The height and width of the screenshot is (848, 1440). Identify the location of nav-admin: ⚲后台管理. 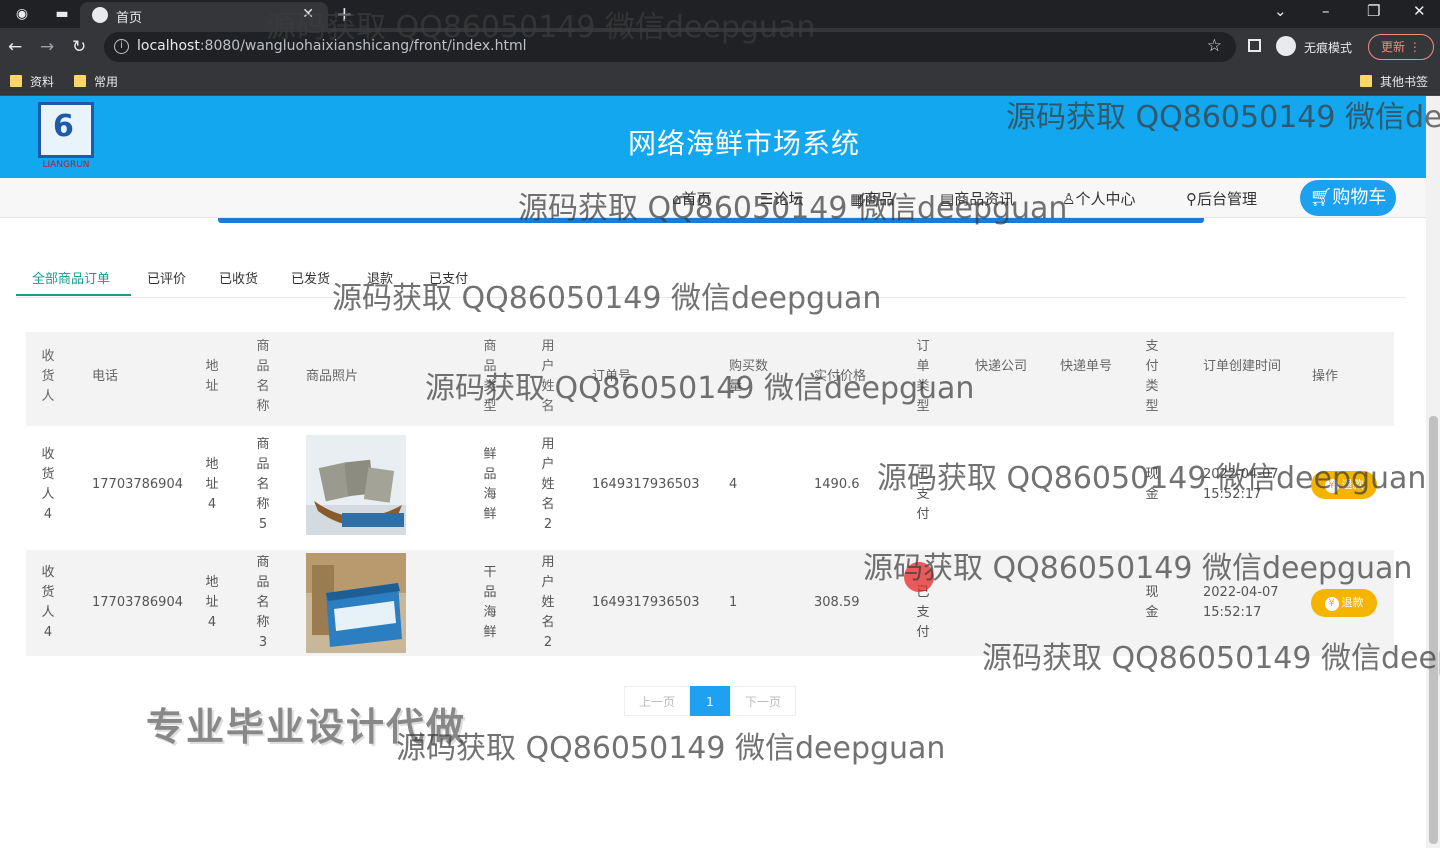
(1221, 198).